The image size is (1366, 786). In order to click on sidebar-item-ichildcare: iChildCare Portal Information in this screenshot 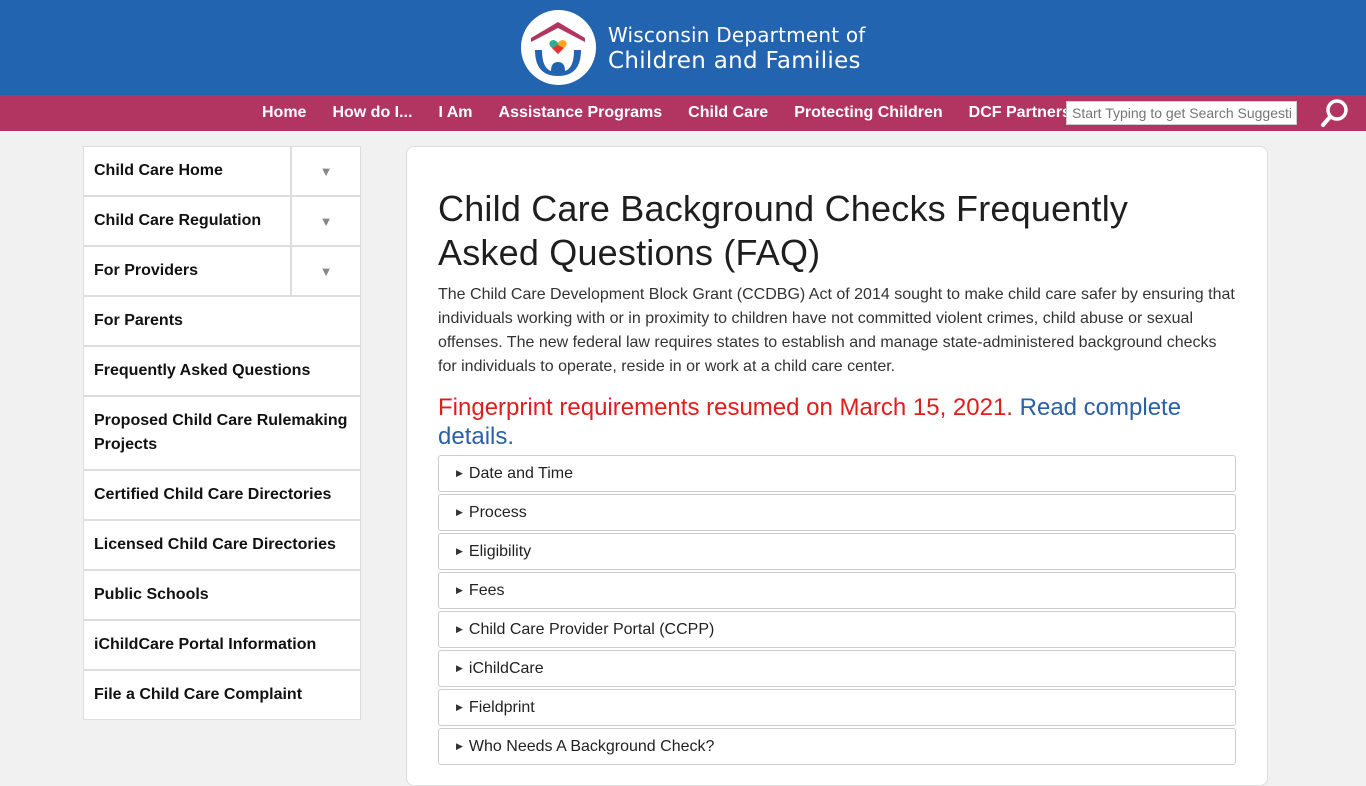, I will do `click(222, 646)`.